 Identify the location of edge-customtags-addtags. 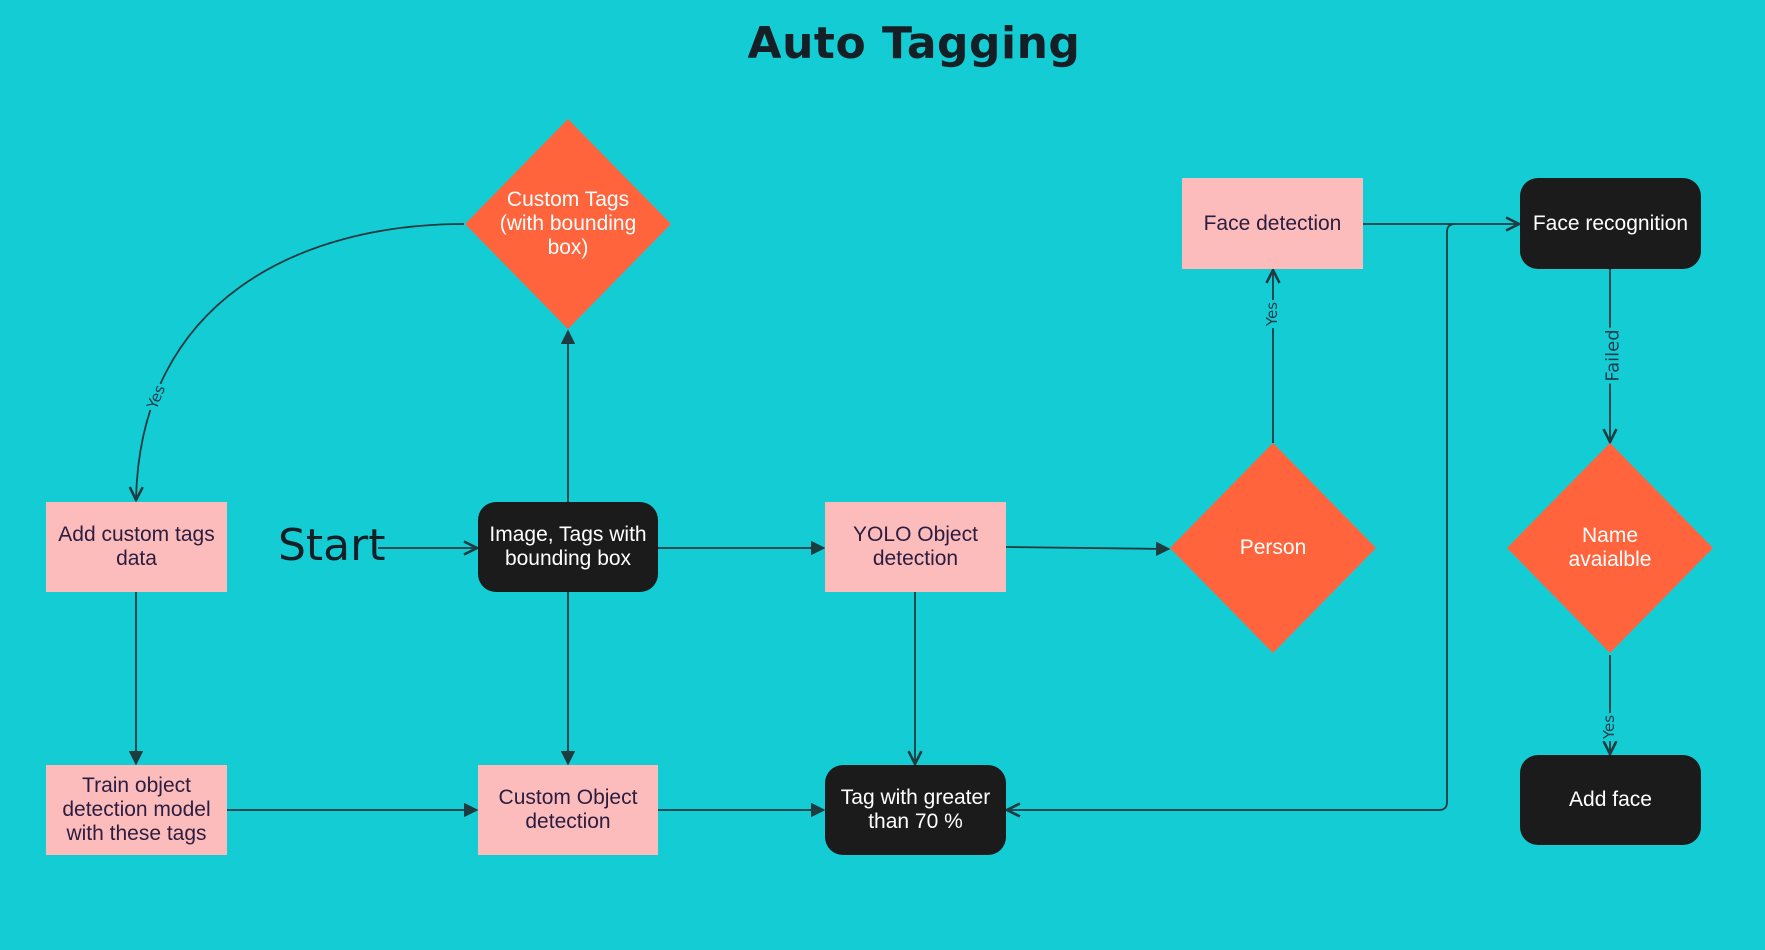
(300, 361).